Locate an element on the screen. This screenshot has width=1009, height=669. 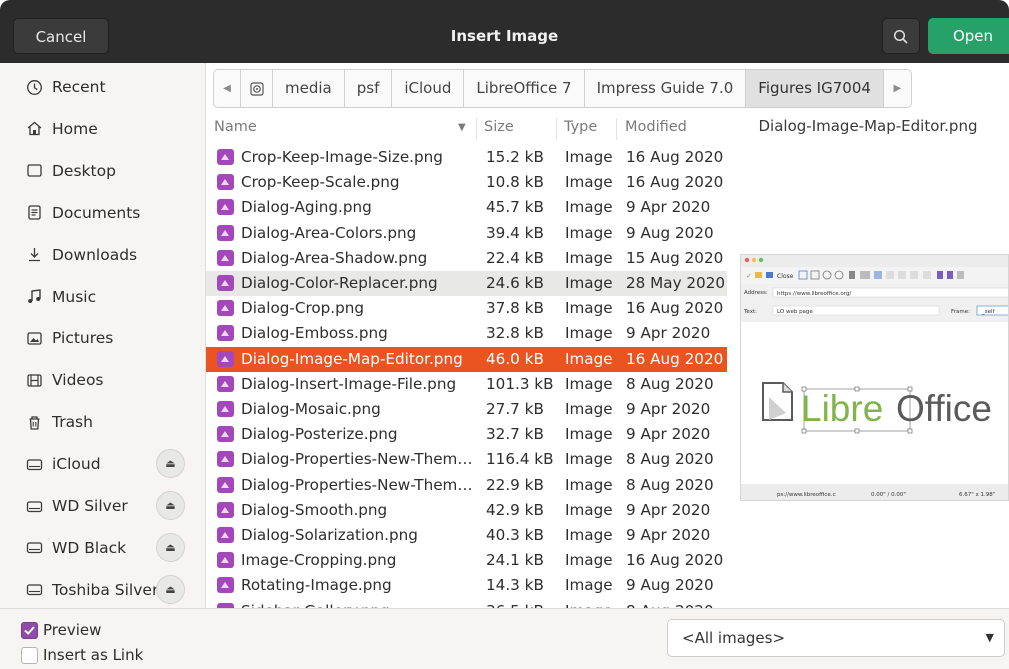
table-row: Dialog-Smooth.png 42.9 kB Image 9 Apr 2020 is located at coordinates (466, 510).